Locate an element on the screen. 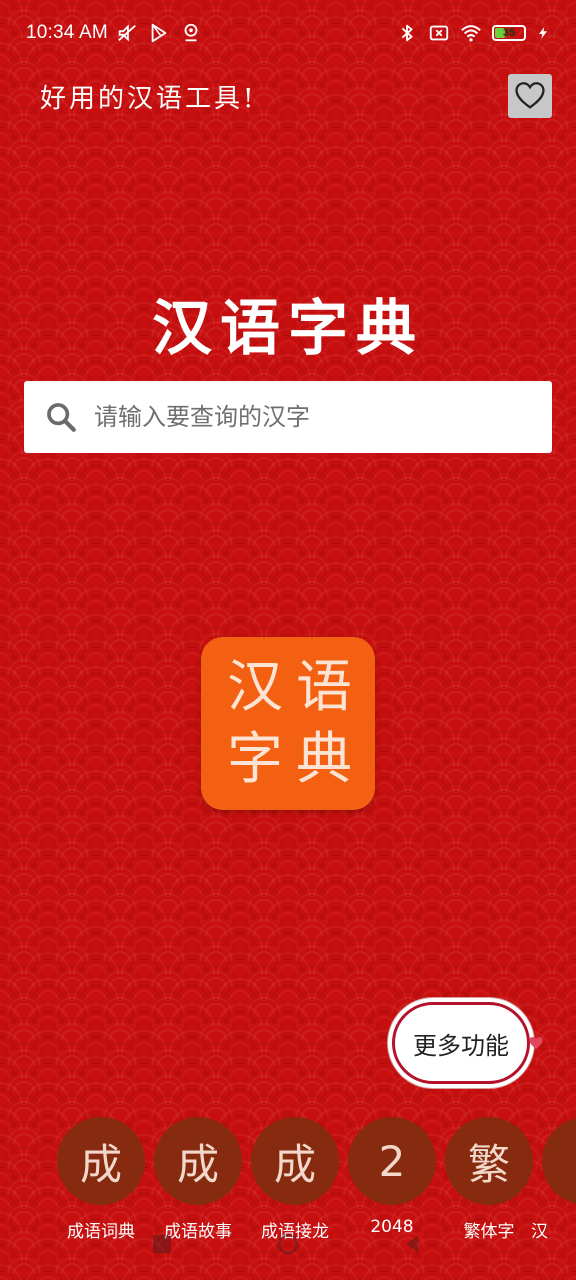 The image size is (576, 1280). bluetooth-icon is located at coordinates (407, 33).